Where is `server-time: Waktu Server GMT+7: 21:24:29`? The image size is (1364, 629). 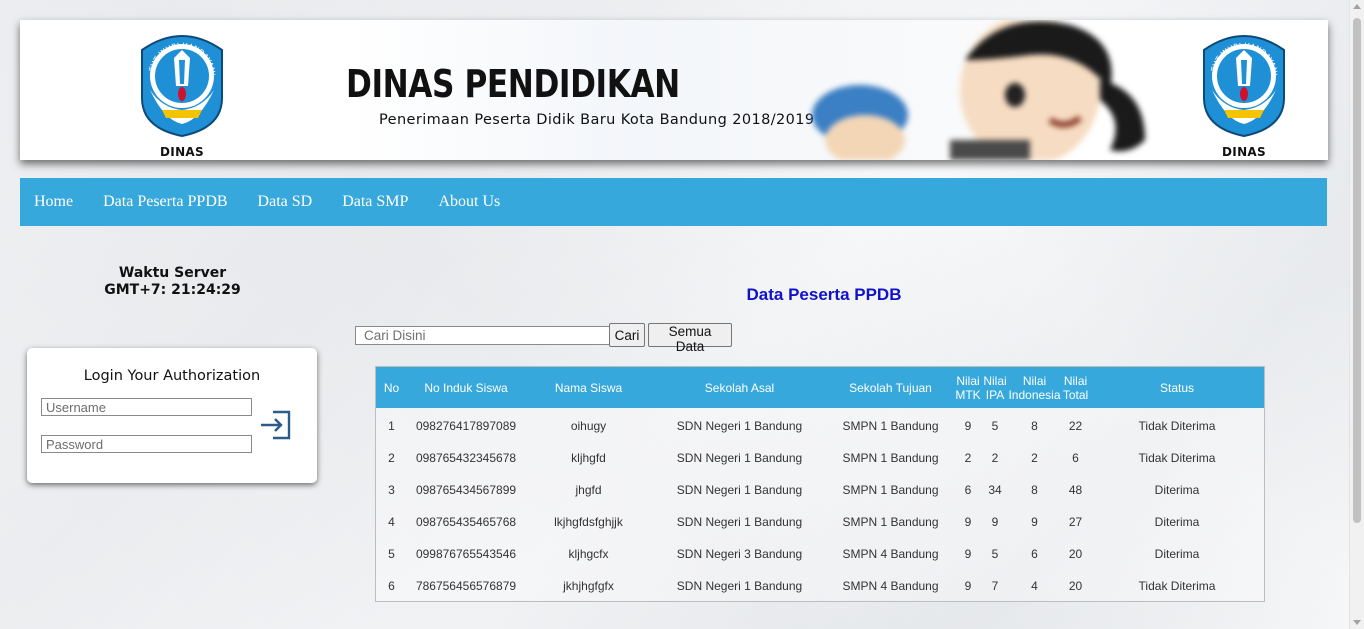
server-time: Waktu Server GMT+7: 21:24:29 is located at coordinates (172, 282).